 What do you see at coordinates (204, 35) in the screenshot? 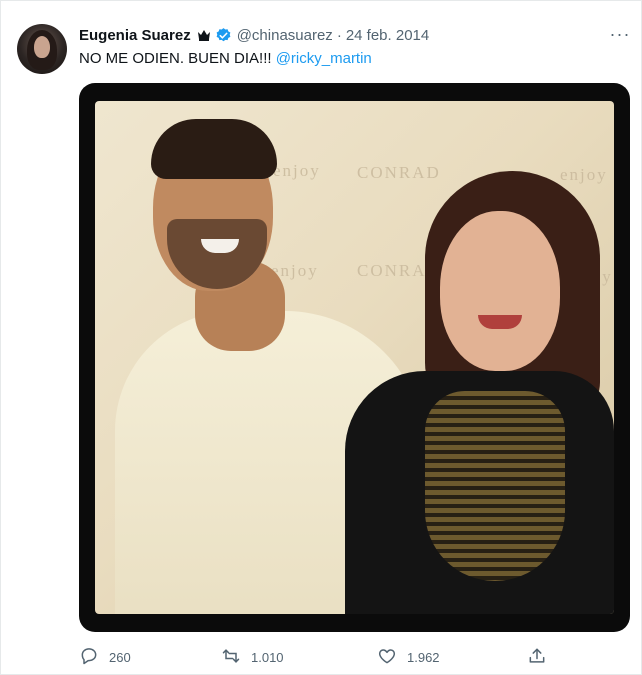
I see `crown-icon` at bounding box center [204, 35].